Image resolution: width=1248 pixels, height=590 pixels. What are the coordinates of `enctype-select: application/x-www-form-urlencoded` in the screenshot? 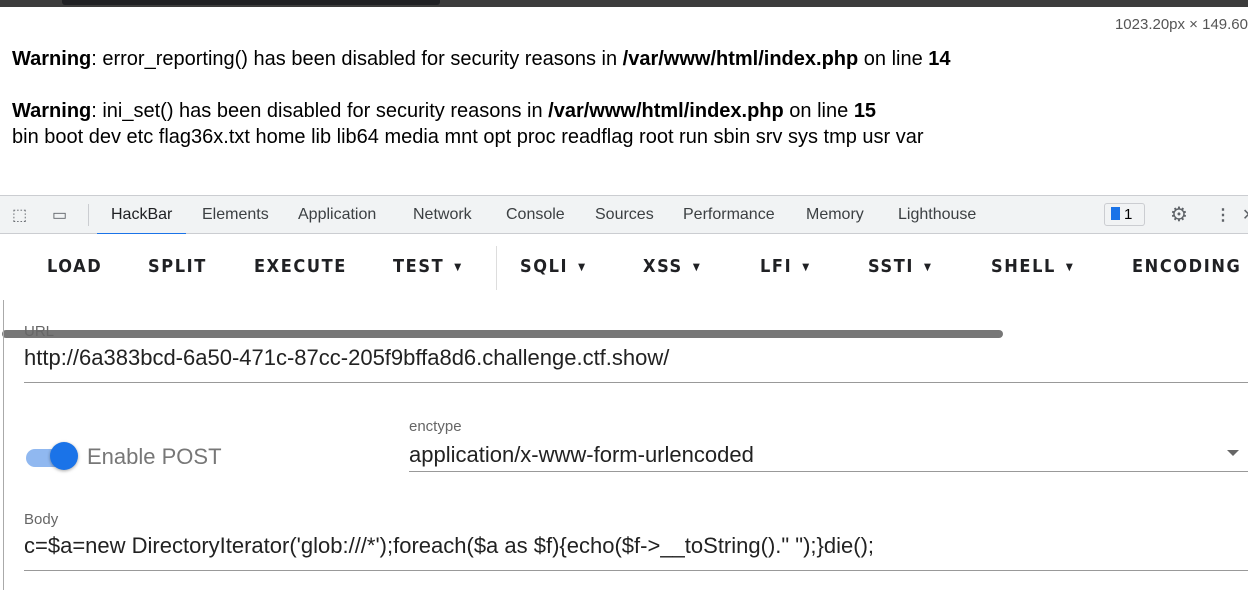 It's located at (581, 455).